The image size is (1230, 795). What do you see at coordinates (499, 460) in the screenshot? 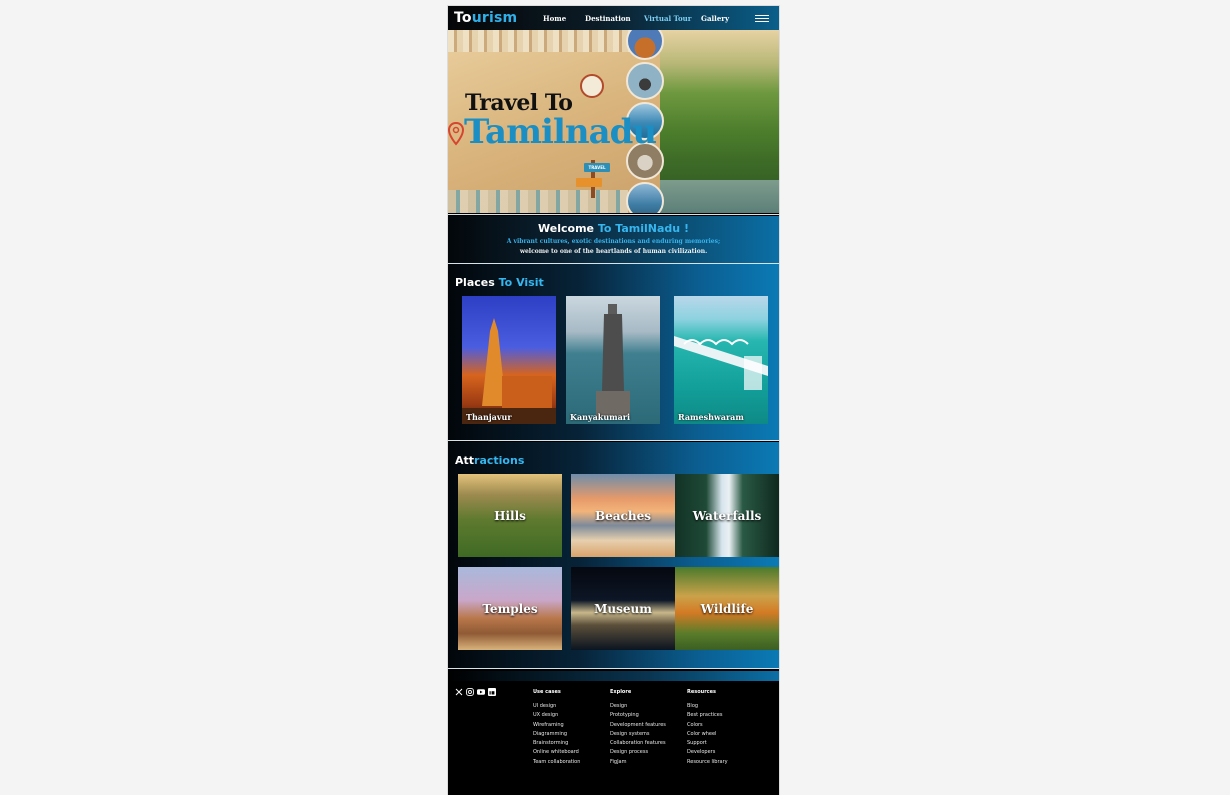
I see `attractions-title-highlight: ractions` at bounding box center [499, 460].